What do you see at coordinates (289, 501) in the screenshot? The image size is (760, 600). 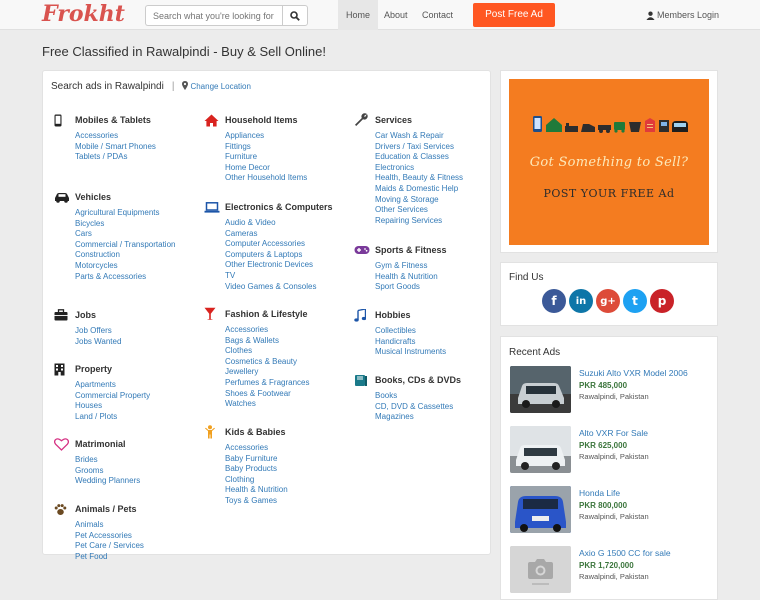 I see `category-link: Toys & Games` at bounding box center [289, 501].